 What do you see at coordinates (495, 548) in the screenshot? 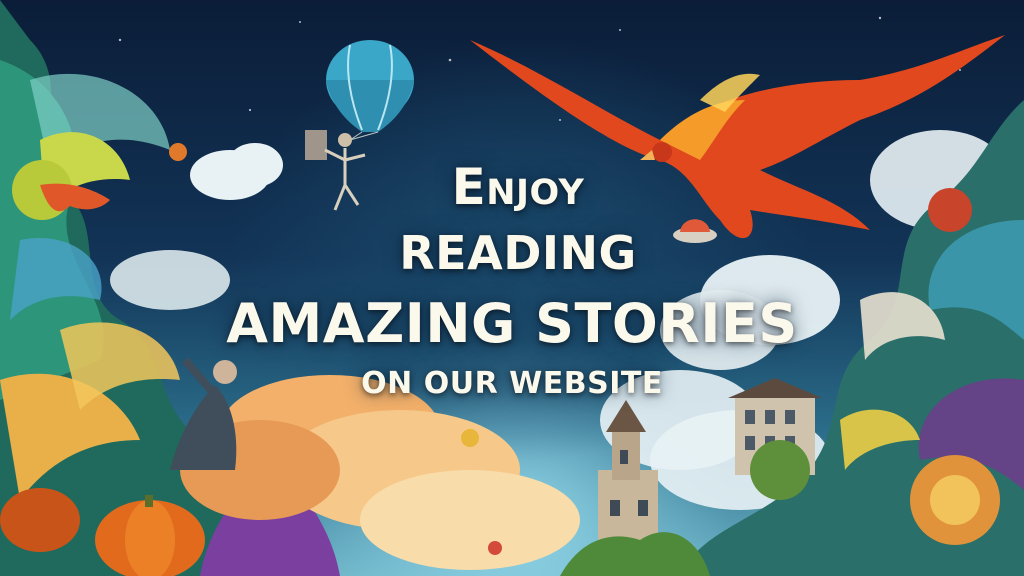
I see `red-flower` at bounding box center [495, 548].